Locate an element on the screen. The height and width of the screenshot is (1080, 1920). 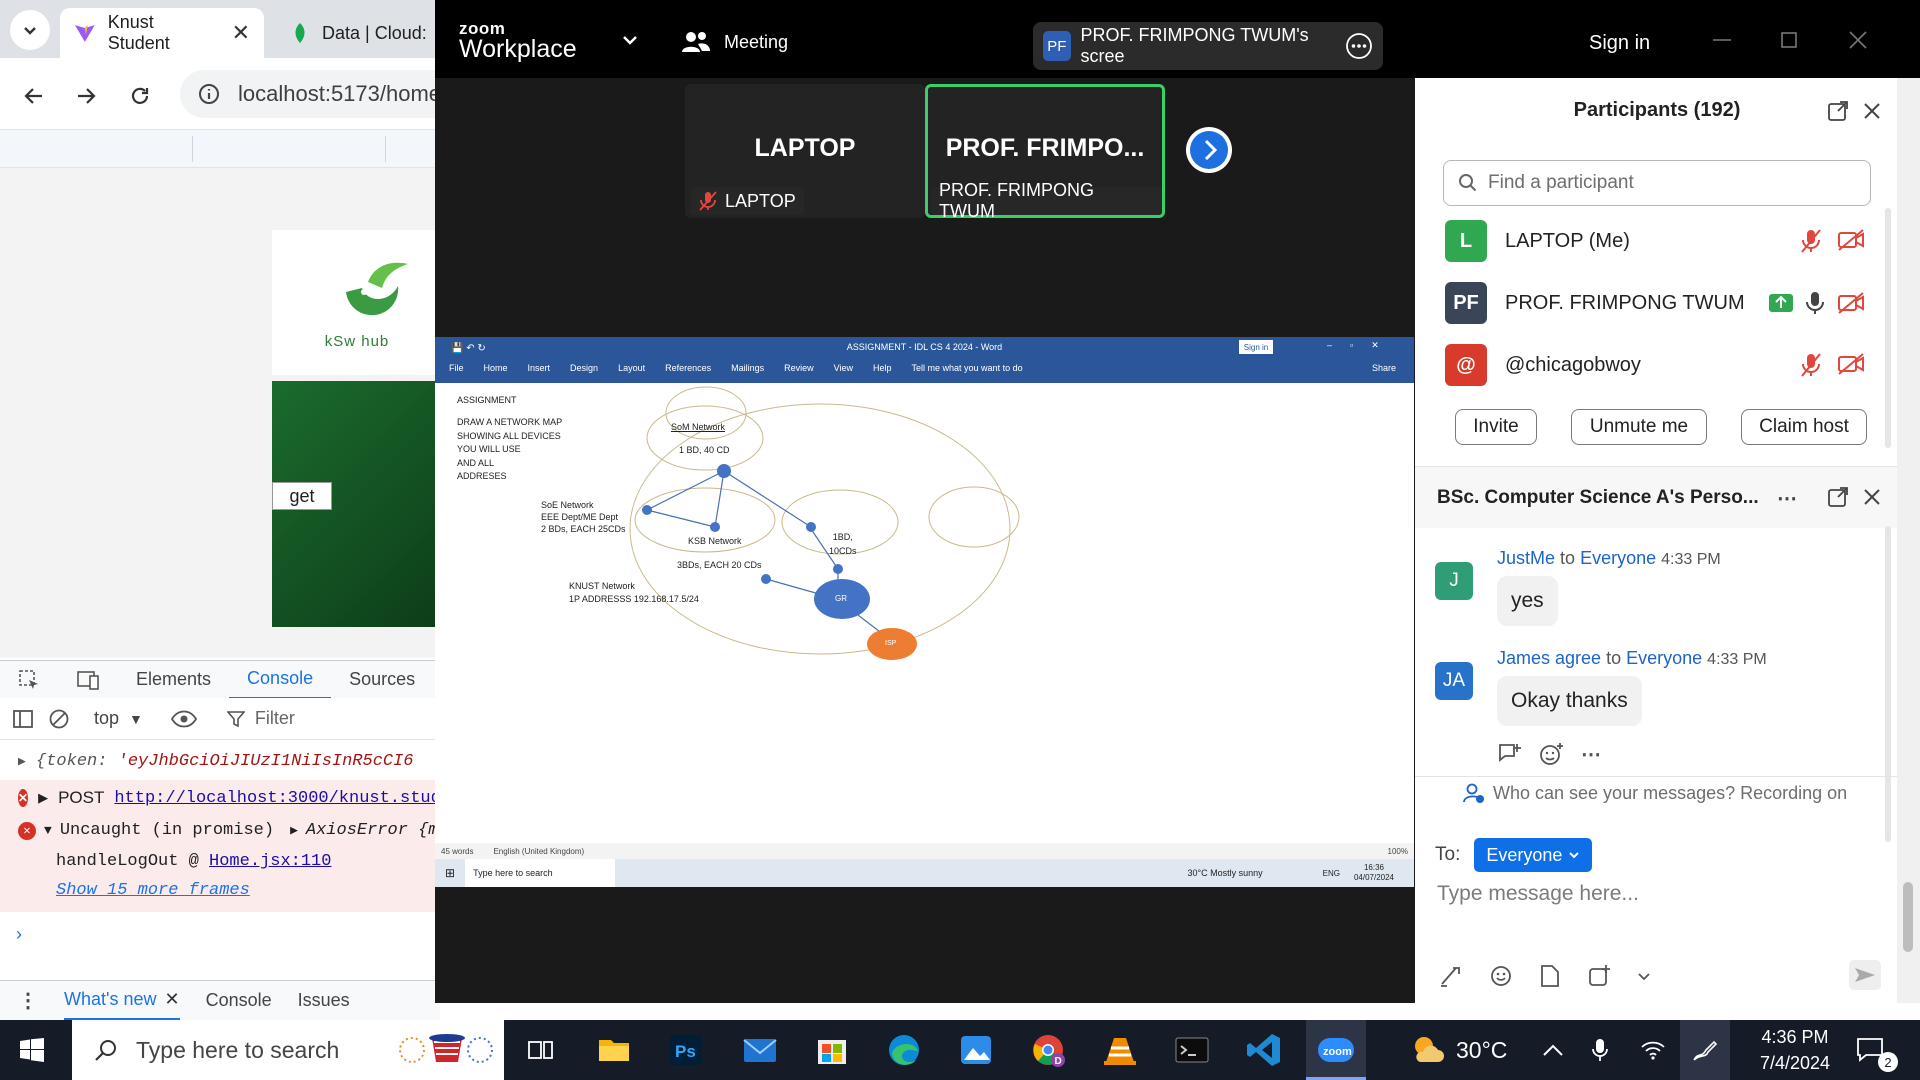
add-reaction-icon is located at coordinates (1552, 754).